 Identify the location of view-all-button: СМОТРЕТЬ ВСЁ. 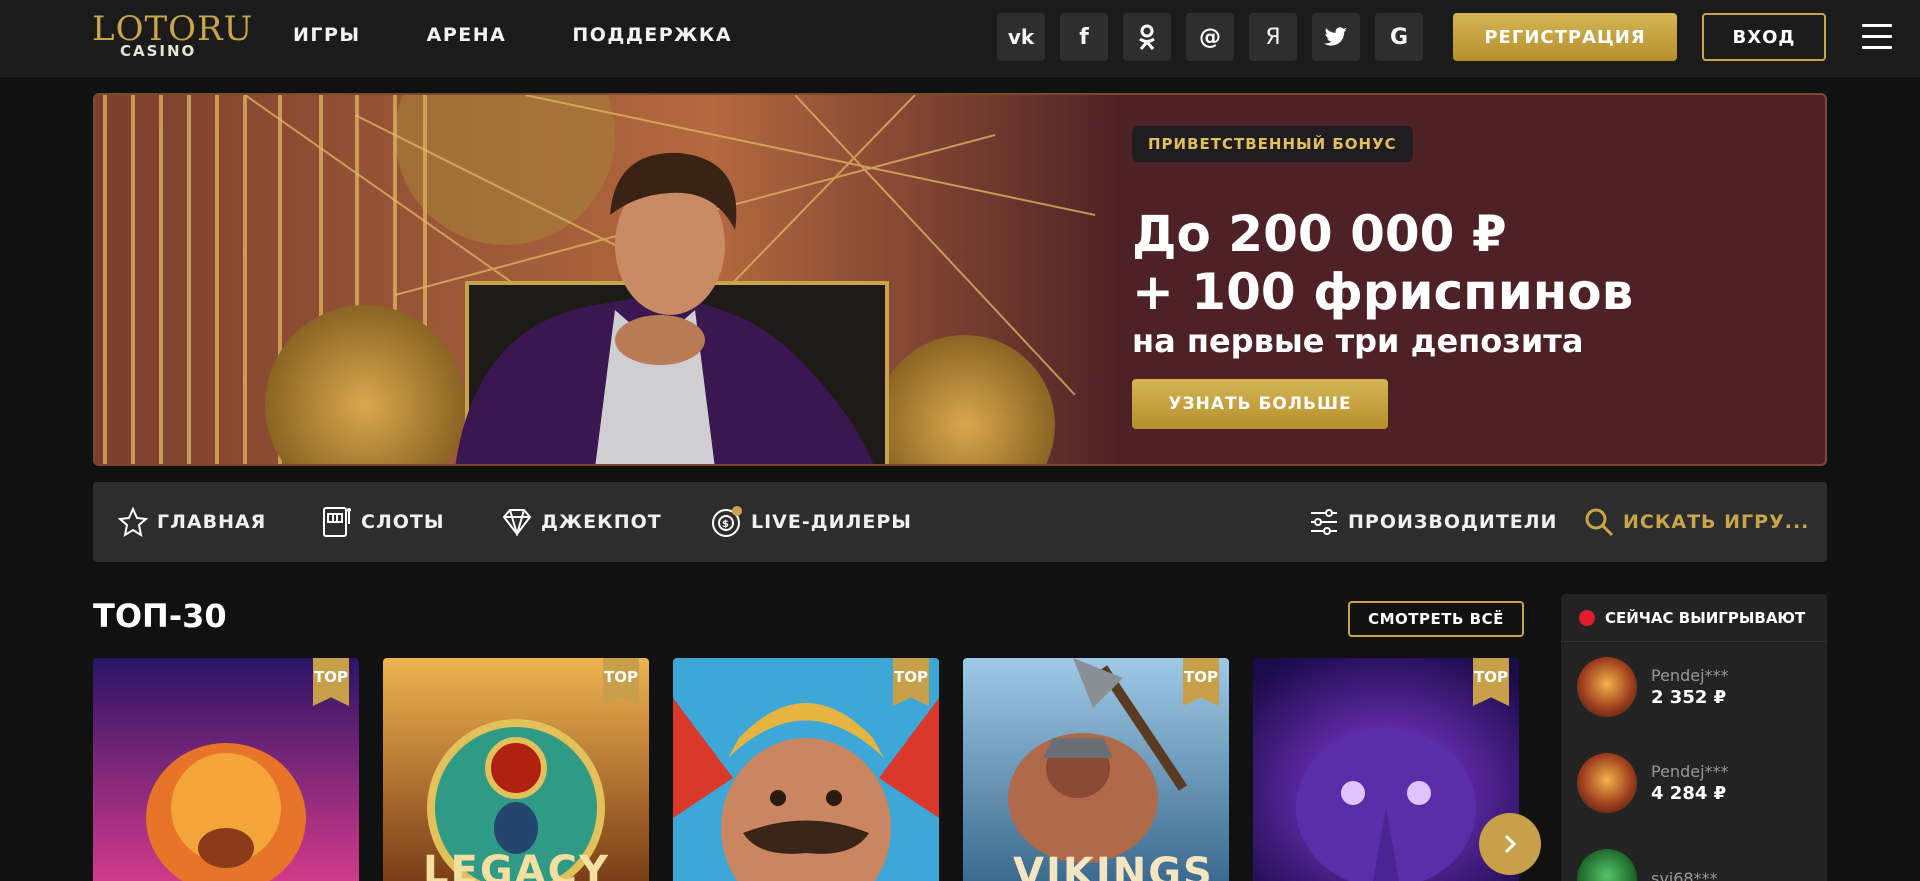
(1436, 619).